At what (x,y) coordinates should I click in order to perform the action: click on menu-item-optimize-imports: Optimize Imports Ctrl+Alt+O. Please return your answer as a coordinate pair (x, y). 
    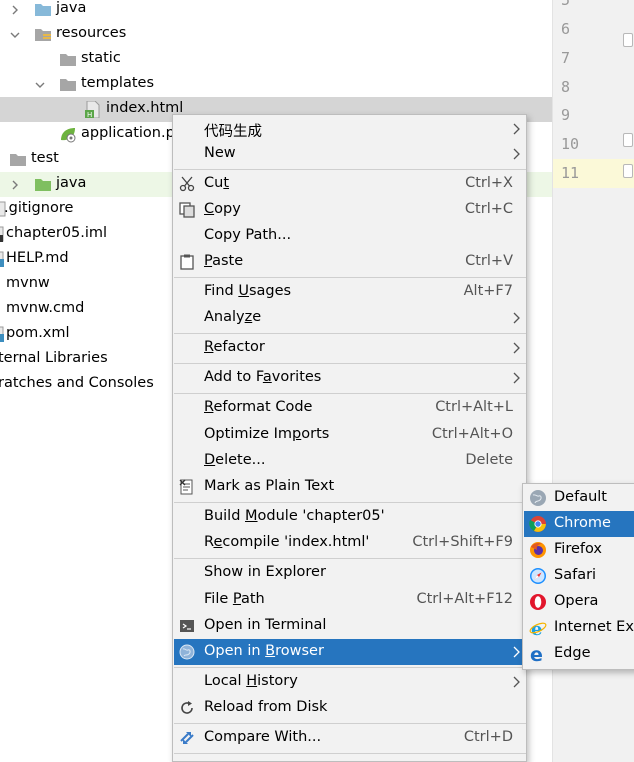
    Looking at the image, I should click on (350, 435).